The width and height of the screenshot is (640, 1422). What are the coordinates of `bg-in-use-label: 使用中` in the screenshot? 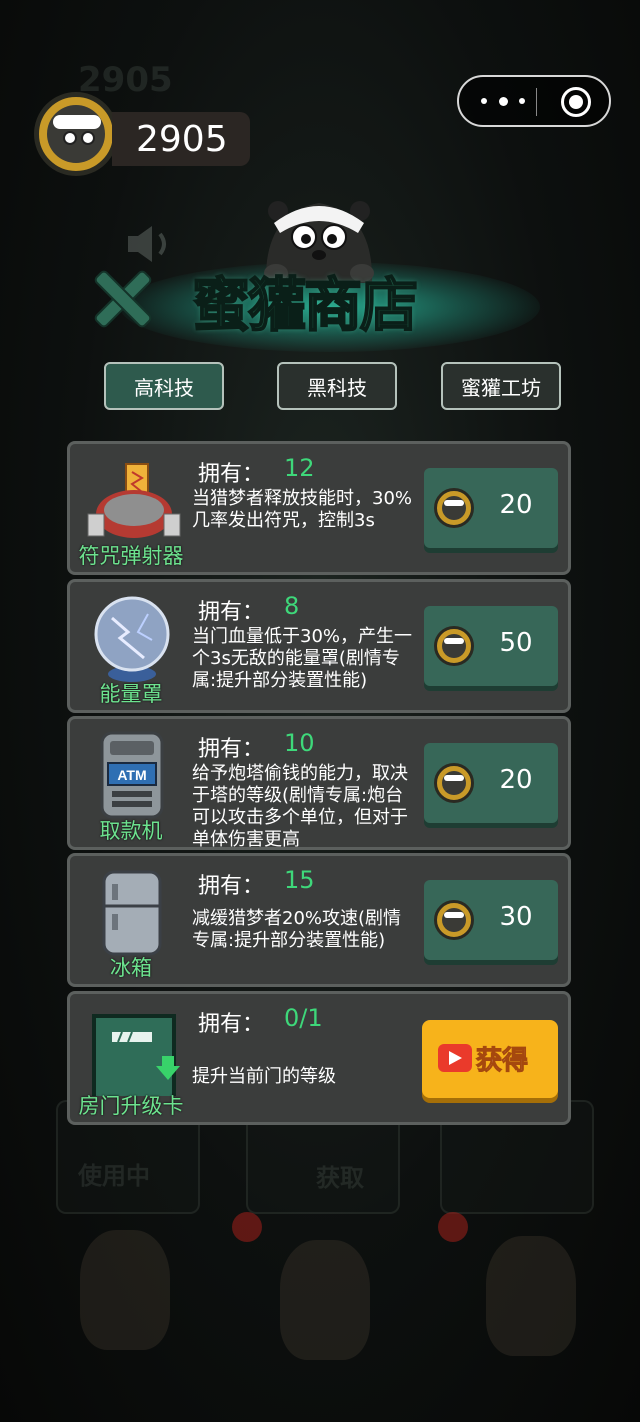 It's located at (114, 1176).